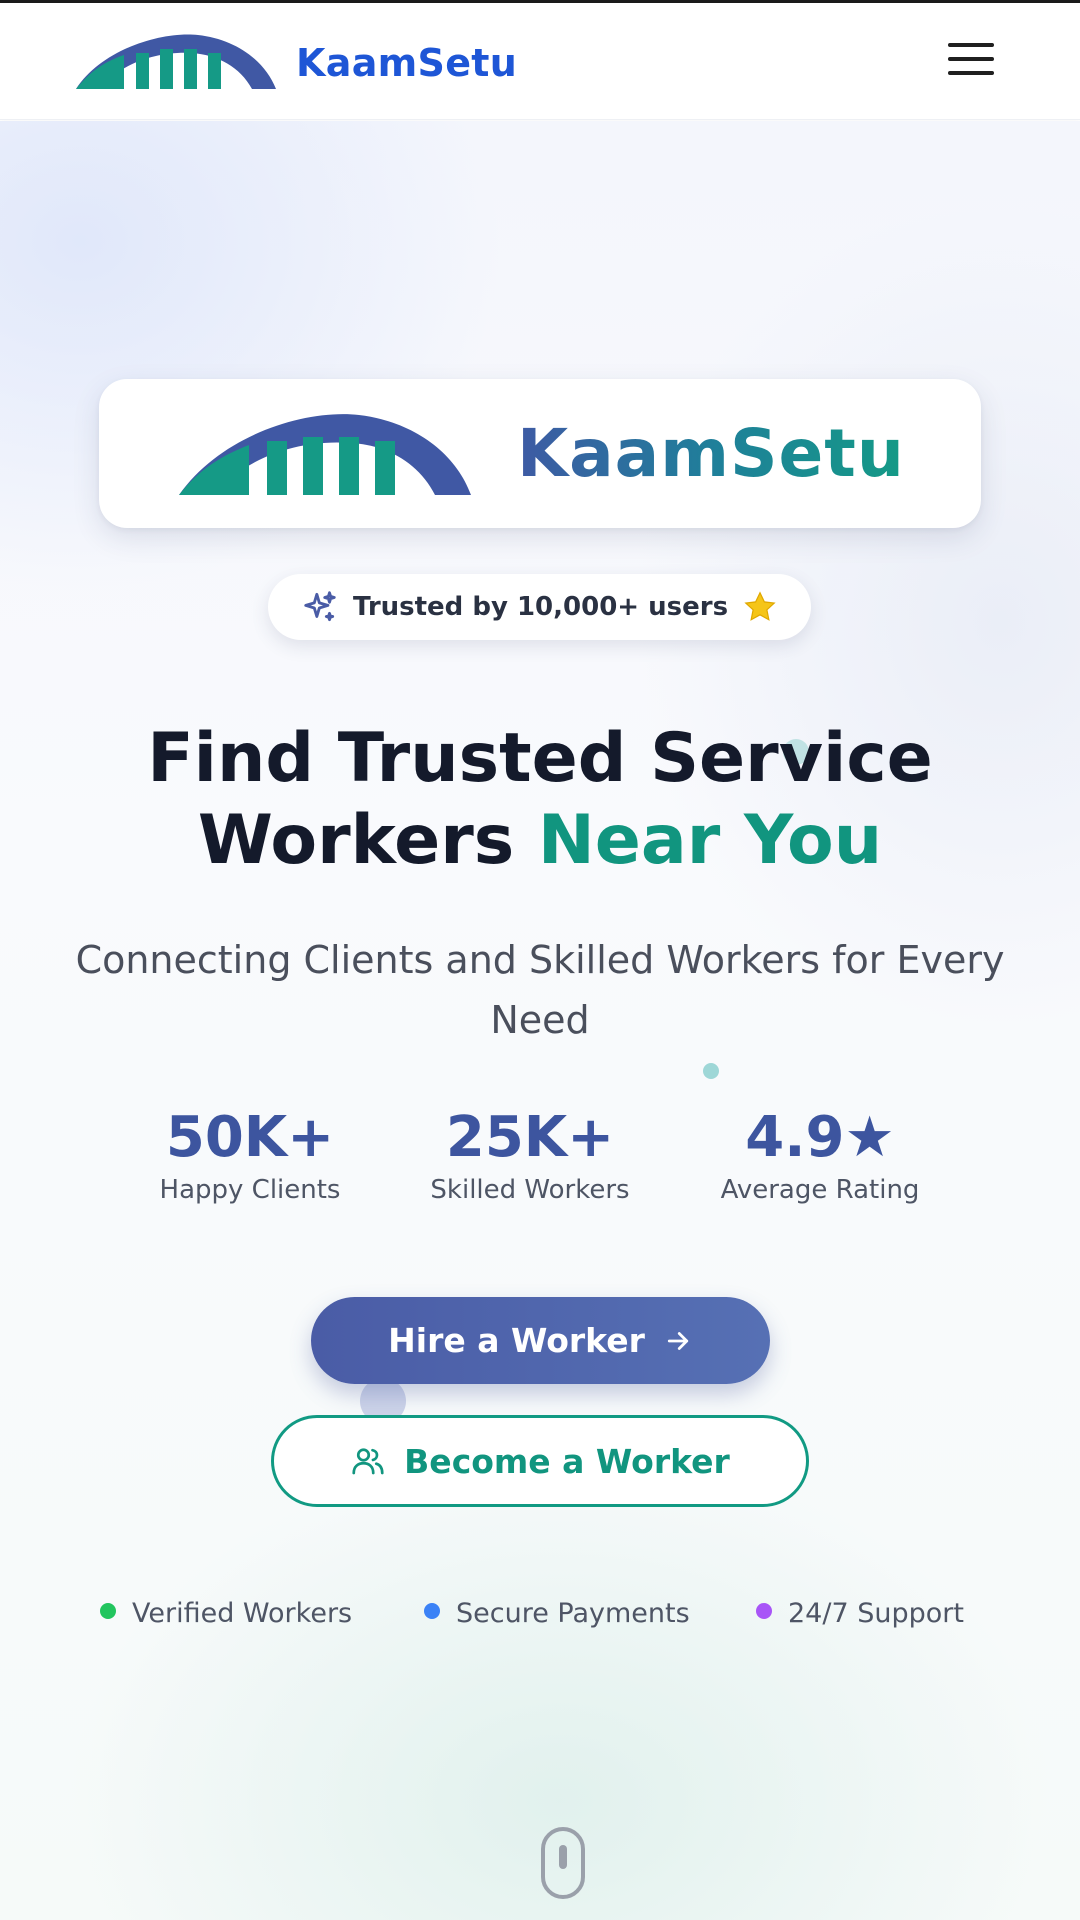 Image resolution: width=1080 pixels, height=1920 pixels. What do you see at coordinates (406, 63) in the screenshot?
I see `nav-brand-name: KaamSetu` at bounding box center [406, 63].